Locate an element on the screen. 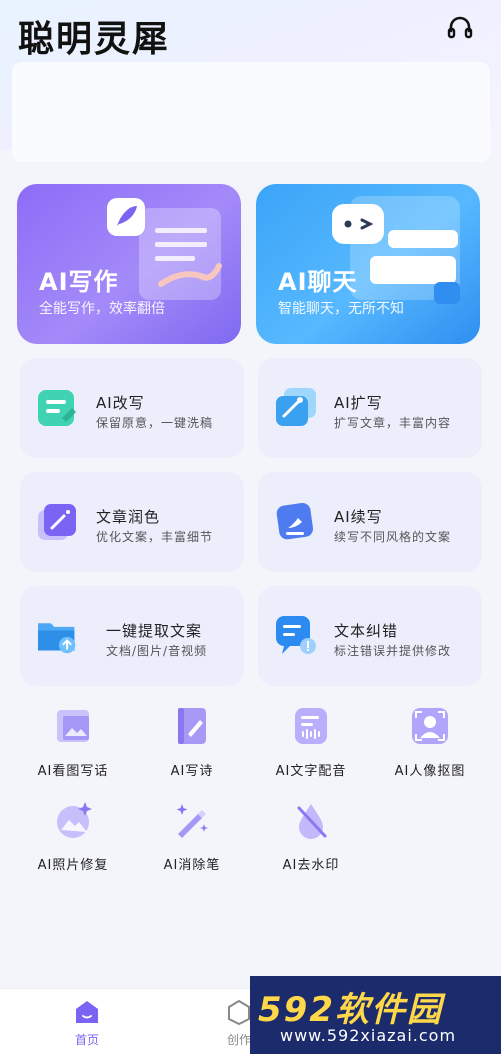 Image resolution: width=501 pixels, height=1054 pixels. nav-home: 首页 is located at coordinates (87, 1021).